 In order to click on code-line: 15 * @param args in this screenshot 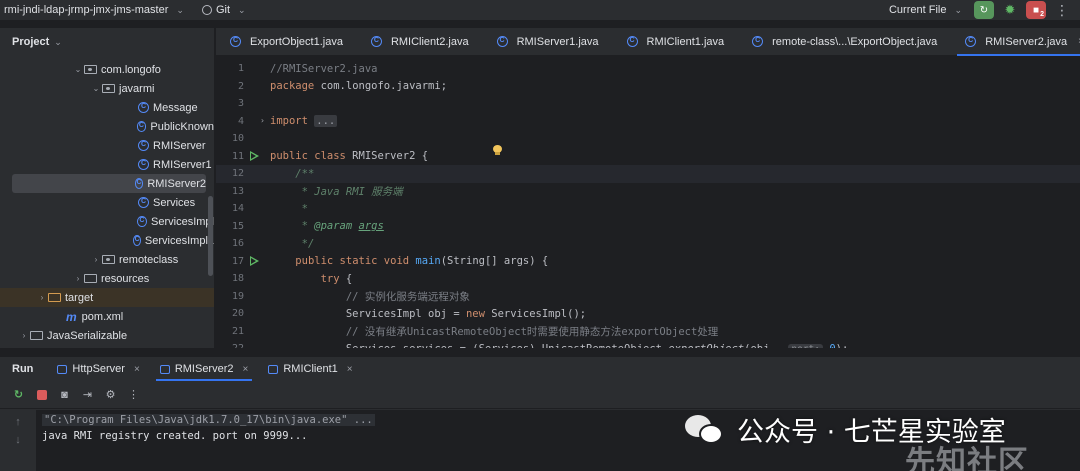, I will do `click(648, 227)`.